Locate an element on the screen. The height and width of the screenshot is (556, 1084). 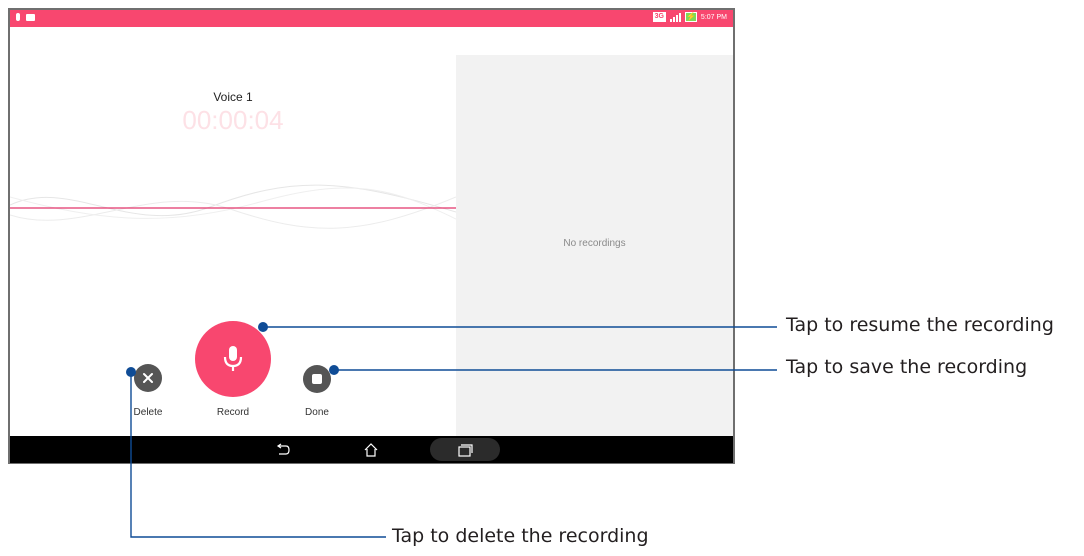
resume-callout-dot is located at coordinates (263, 327).